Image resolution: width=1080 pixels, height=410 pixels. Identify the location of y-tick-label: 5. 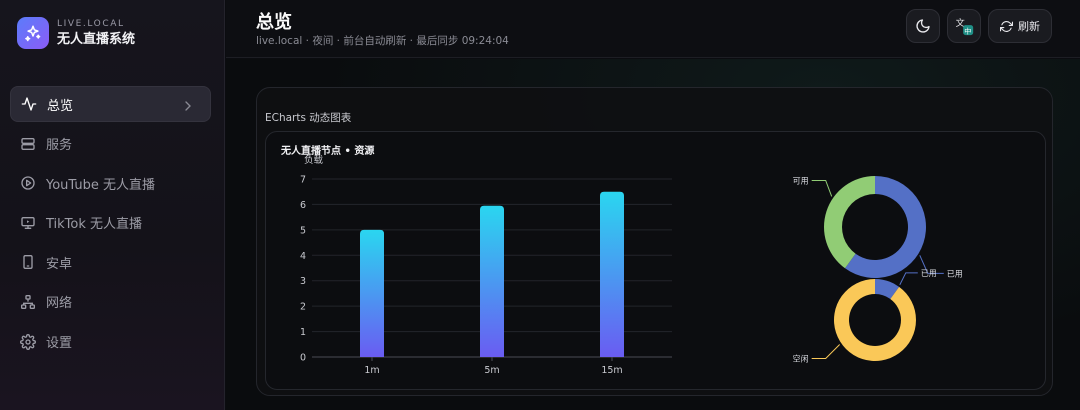
(303, 230).